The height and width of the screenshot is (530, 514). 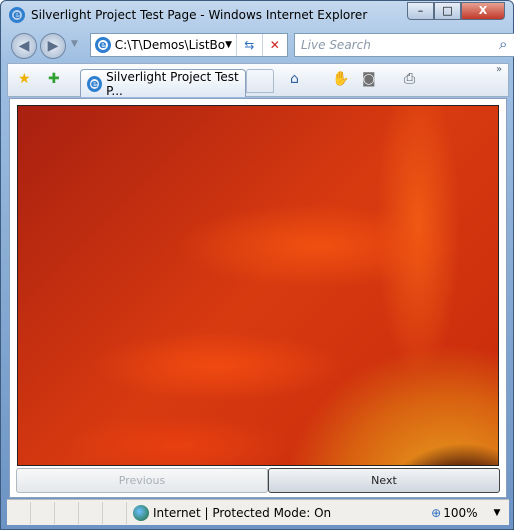 I want to click on minimize-button: –, so click(x=420, y=11).